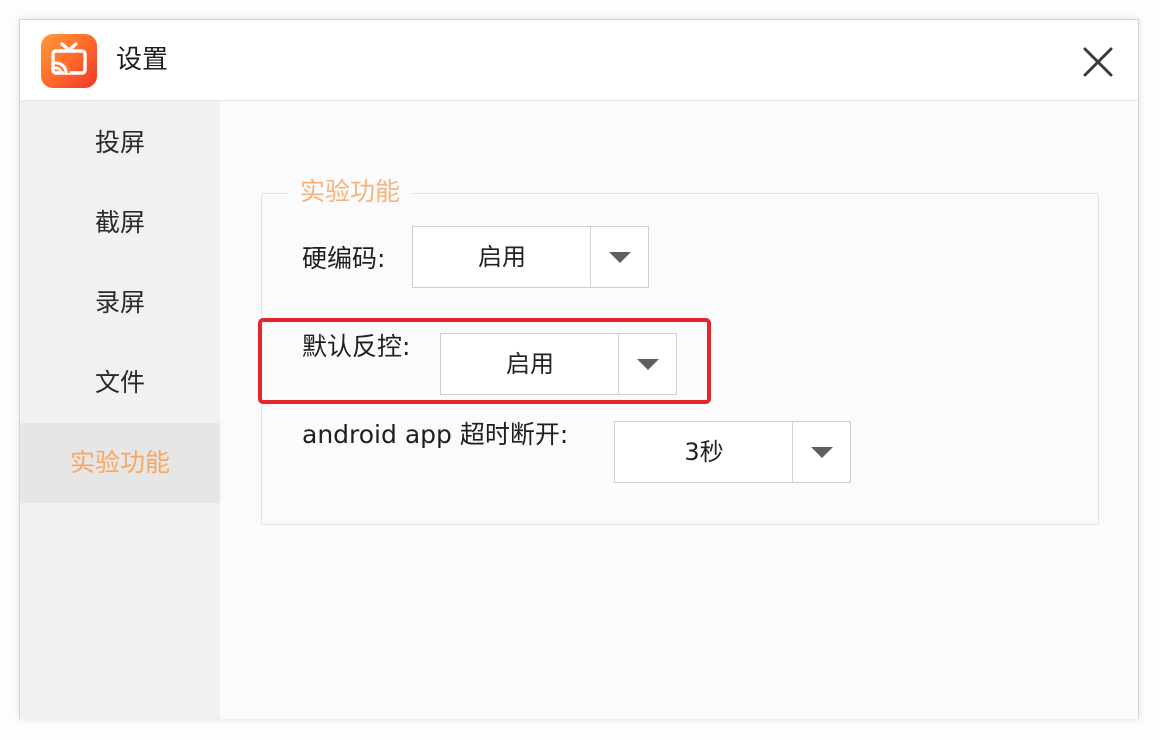 The image size is (1160, 740). Describe the element at coordinates (120, 463) in the screenshot. I see `sidebar-item-experimental: 实验功能` at that location.